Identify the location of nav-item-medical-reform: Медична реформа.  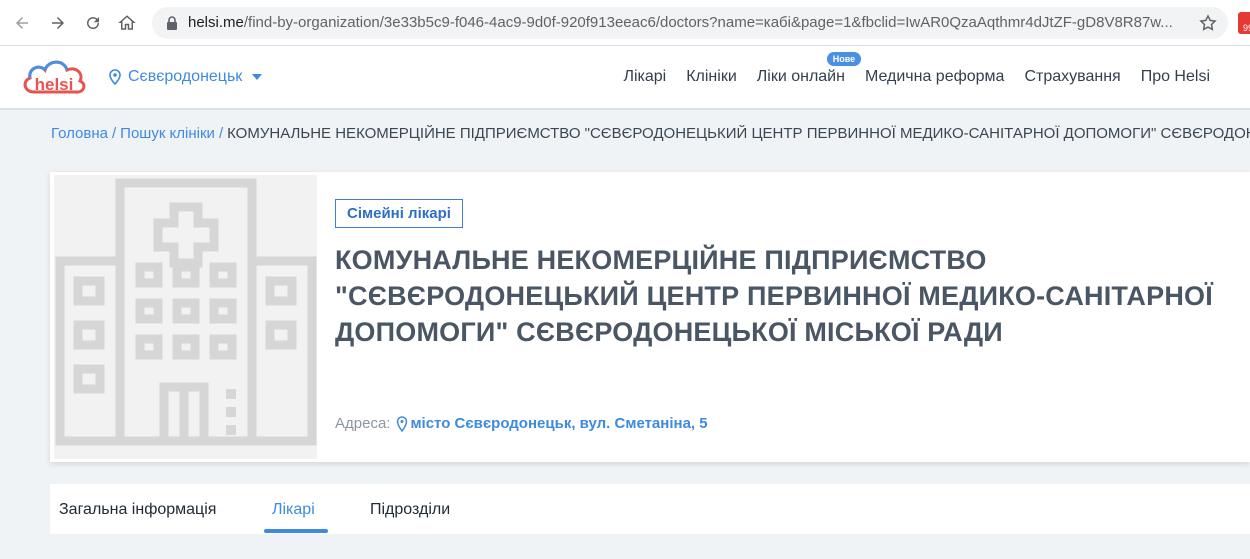
(935, 77).